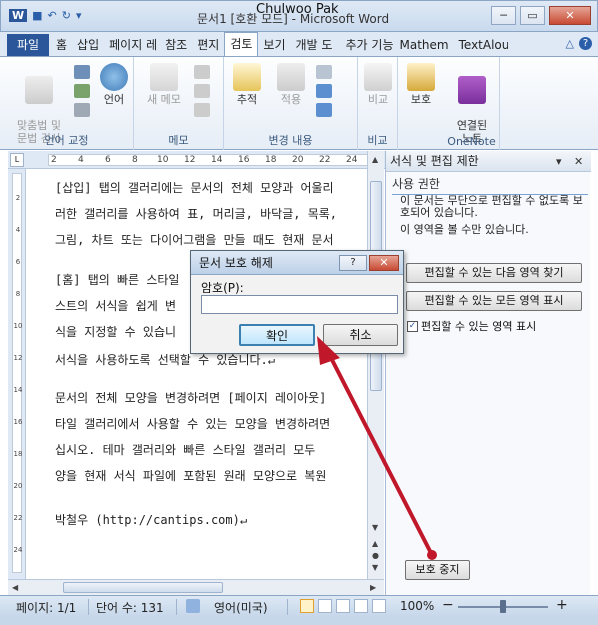  I want to click on doc-line: 십시오. 테마 갤러리와 빠른 스타일 갤러리 모두, so click(185, 450).